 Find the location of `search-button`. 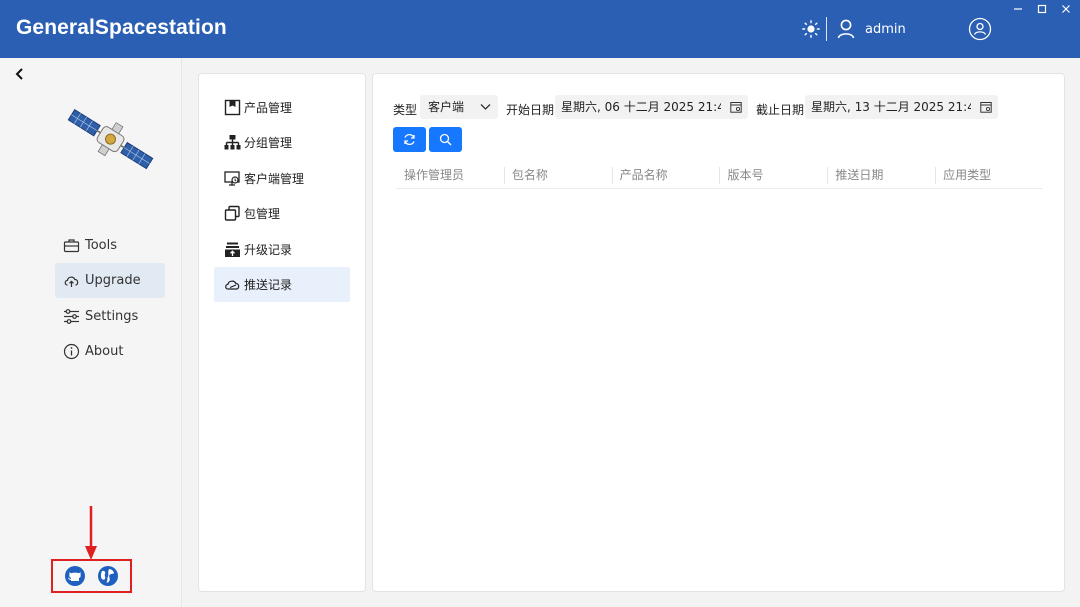

search-button is located at coordinates (445, 139).